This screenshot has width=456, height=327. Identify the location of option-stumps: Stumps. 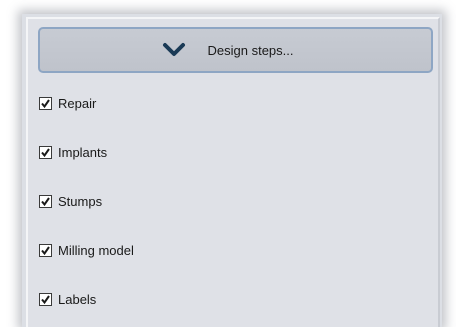
(70, 201).